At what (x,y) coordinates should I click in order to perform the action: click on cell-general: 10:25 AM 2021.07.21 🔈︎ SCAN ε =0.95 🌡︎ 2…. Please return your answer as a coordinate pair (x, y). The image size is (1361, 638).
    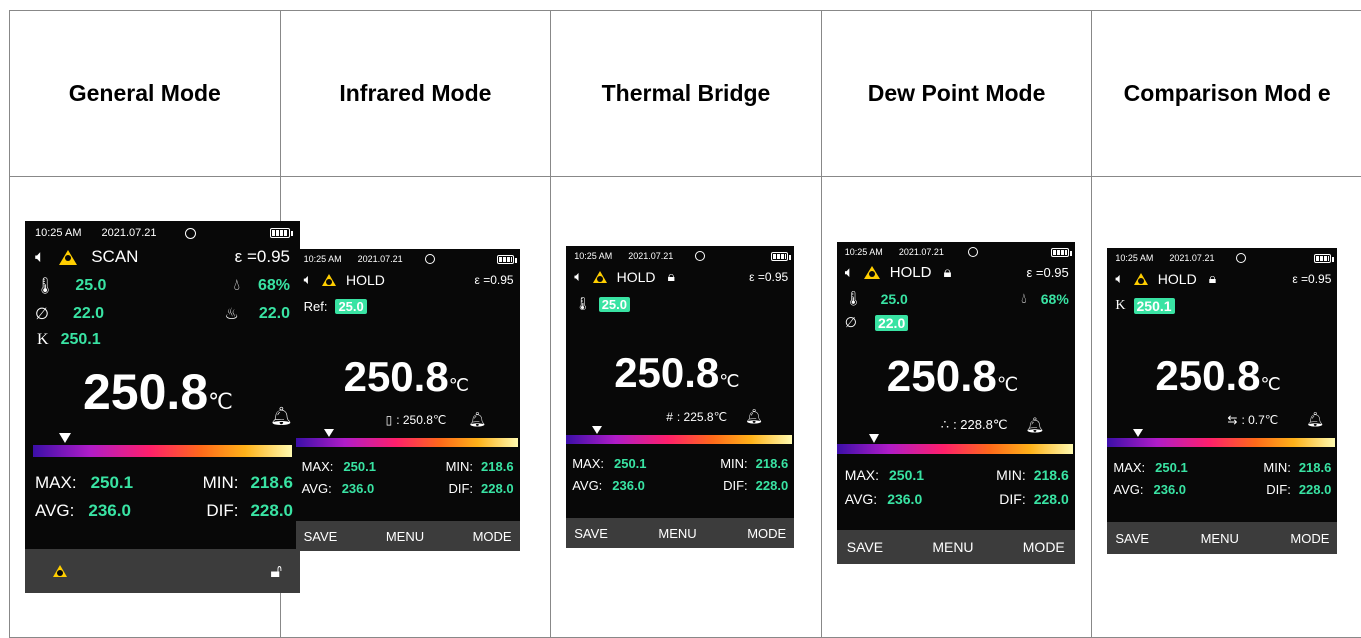
    Looking at the image, I should click on (145, 407).